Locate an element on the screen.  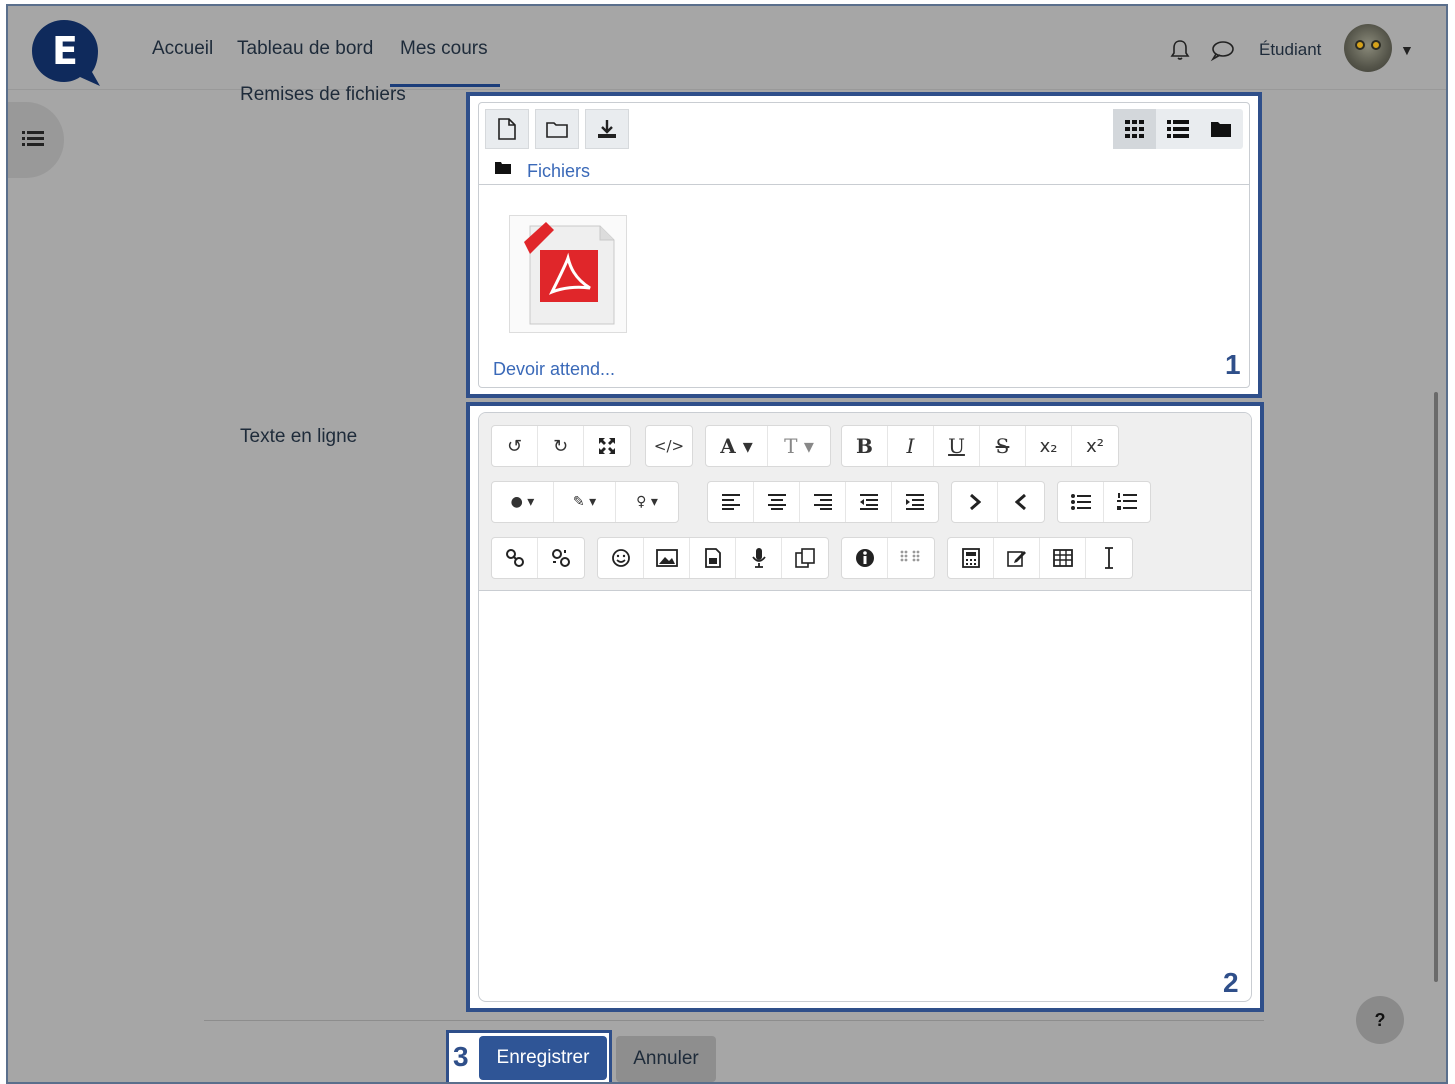
font-size-icon: T ▾ is located at coordinates (799, 446).